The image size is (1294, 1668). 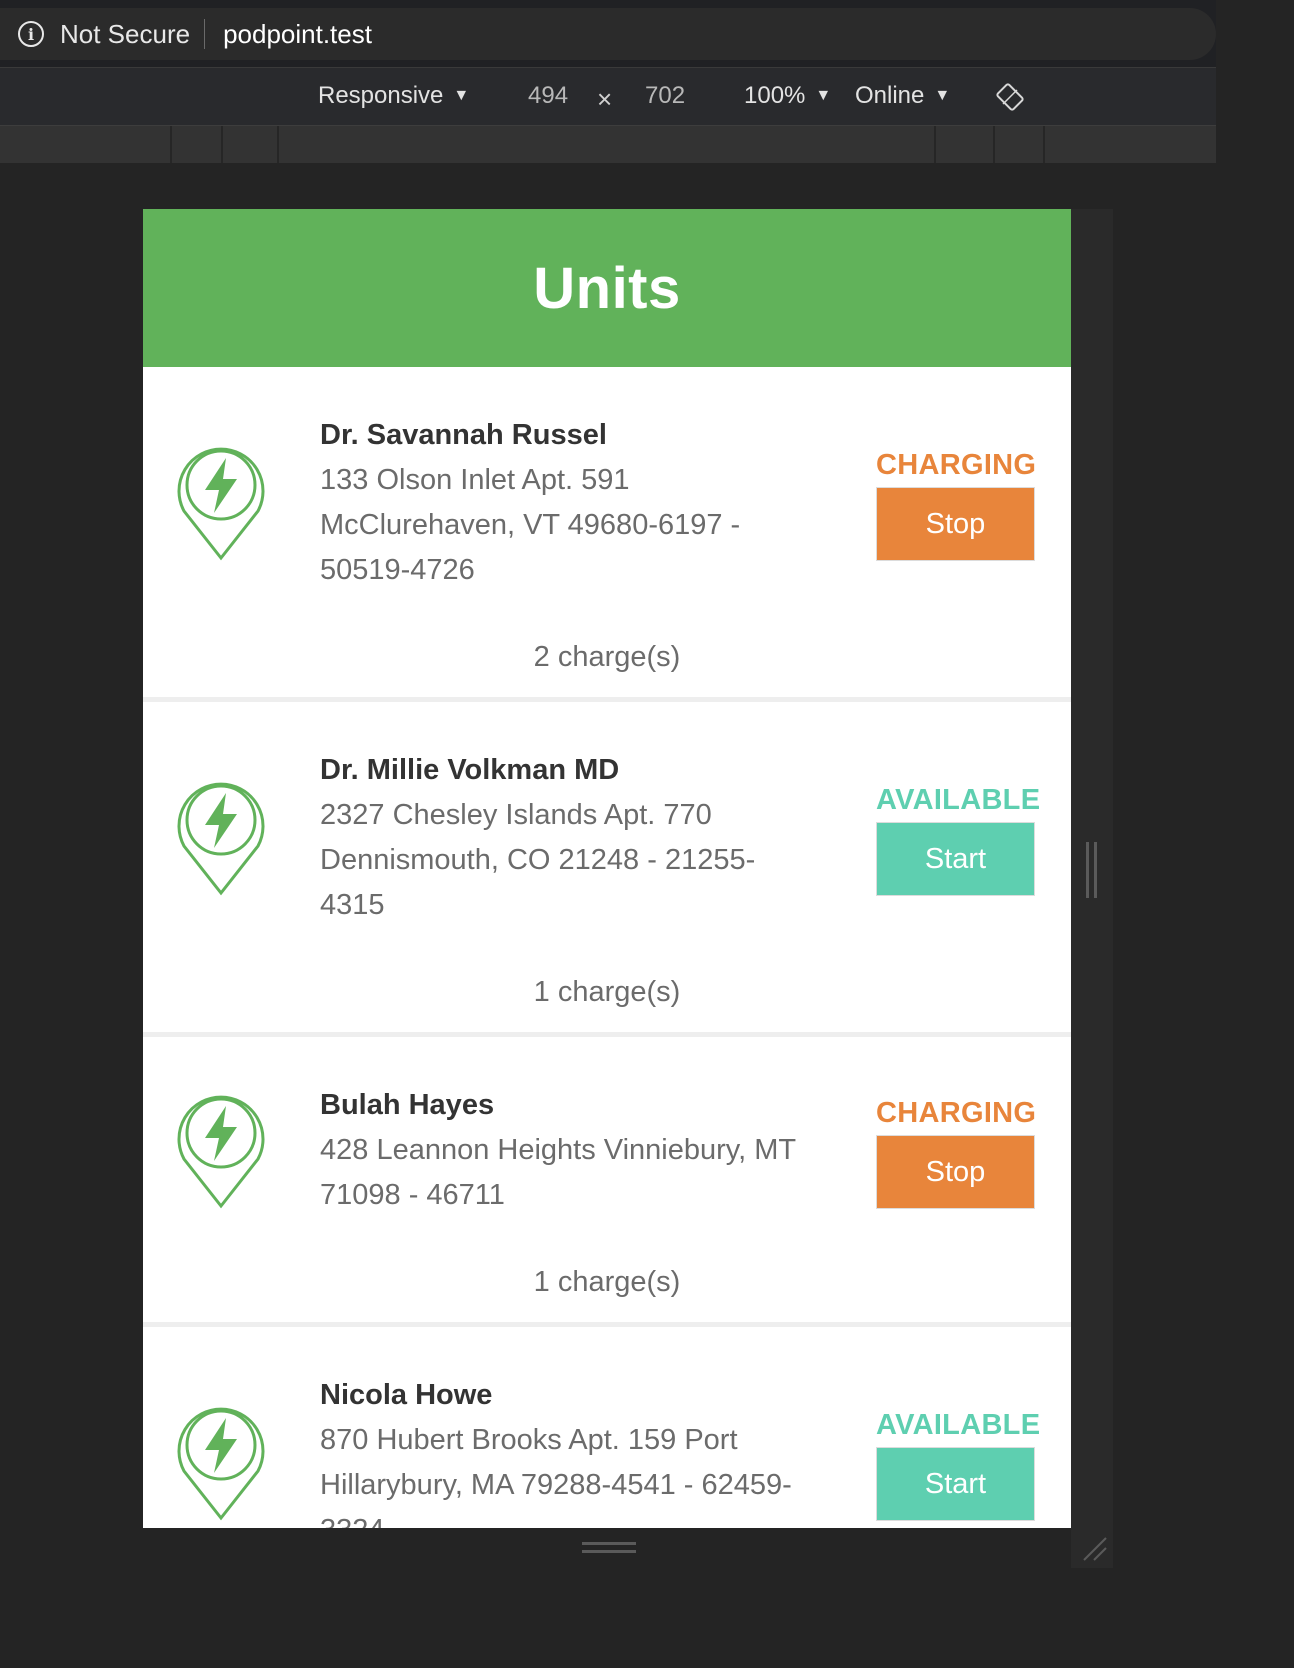 What do you see at coordinates (406, 1395) in the screenshot?
I see `unit-name: Nicola Howe` at bounding box center [406, 1395].